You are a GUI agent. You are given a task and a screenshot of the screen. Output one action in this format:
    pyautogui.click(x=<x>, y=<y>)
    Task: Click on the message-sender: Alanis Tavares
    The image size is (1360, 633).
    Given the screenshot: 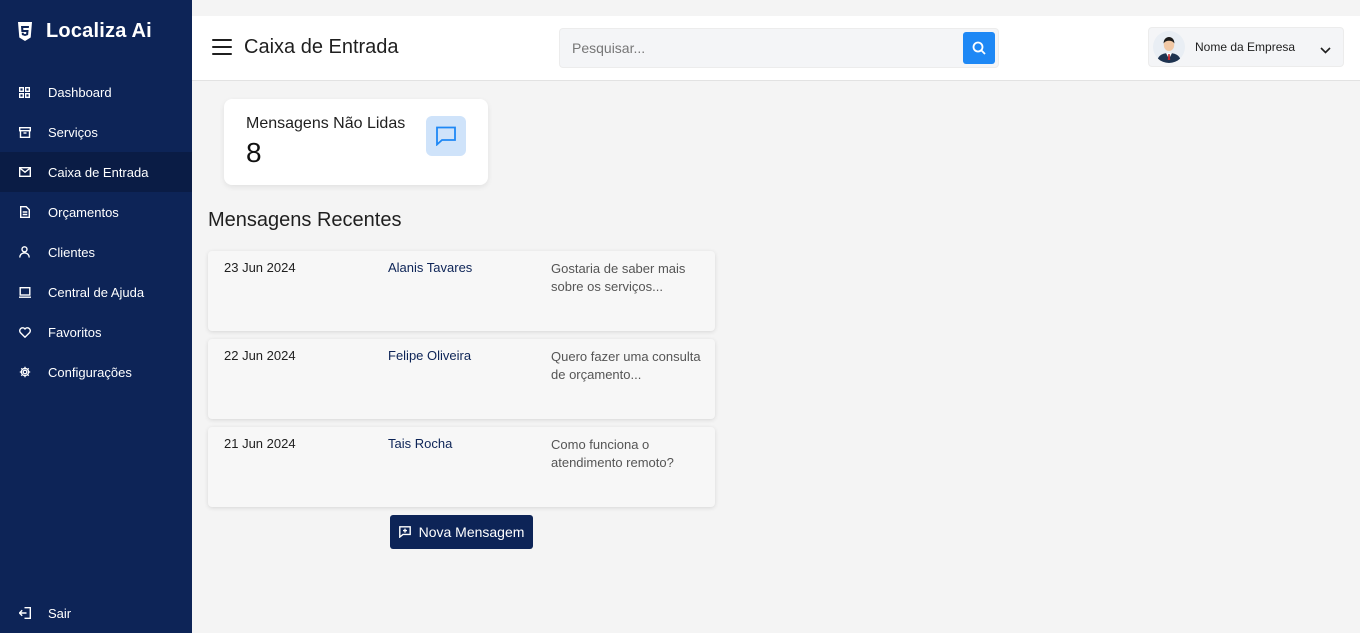 What is the action you would take?
    pyautogui.click(x=430, y=267)
    